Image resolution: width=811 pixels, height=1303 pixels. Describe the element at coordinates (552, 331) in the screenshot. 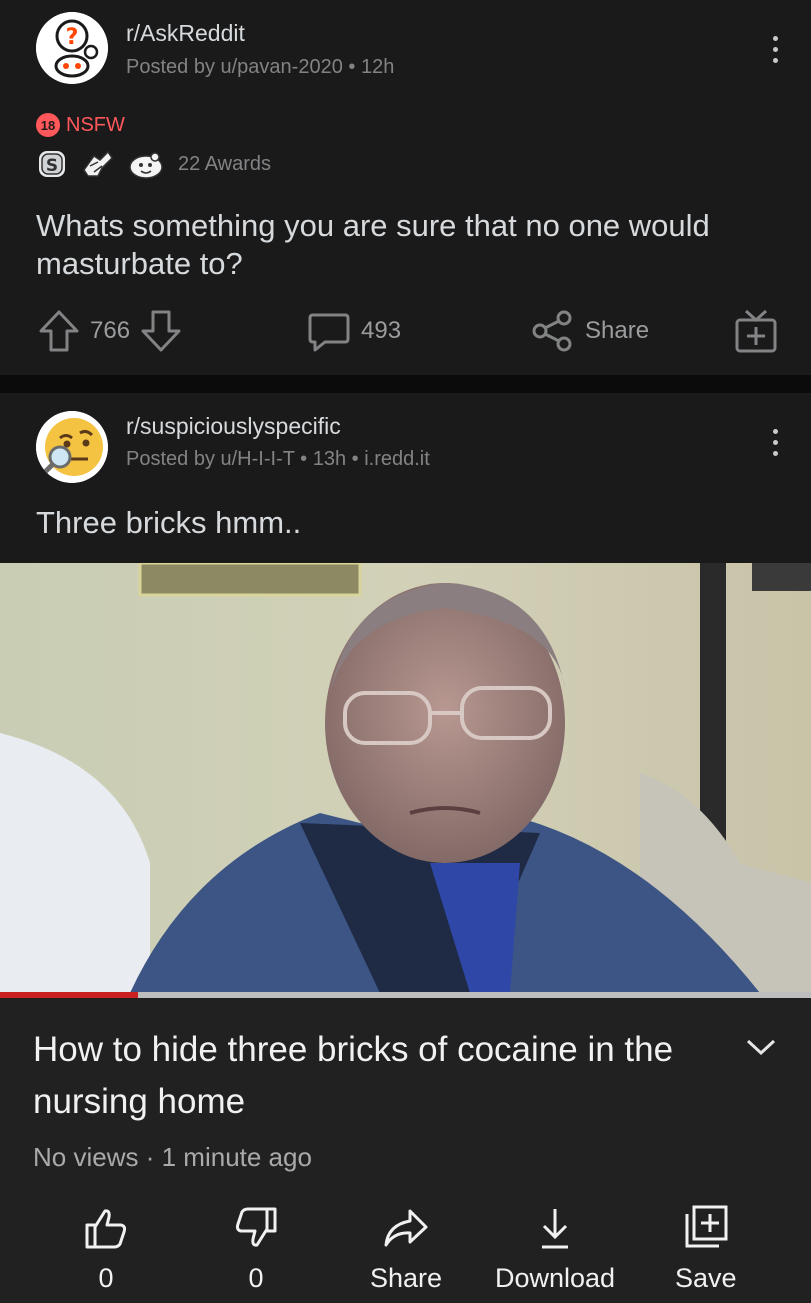

I see `share-icon` at that location.